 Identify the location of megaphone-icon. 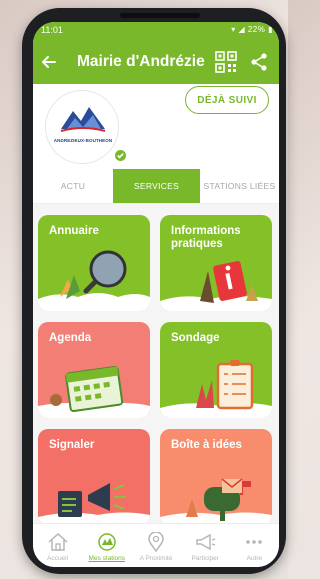
(206, 542).